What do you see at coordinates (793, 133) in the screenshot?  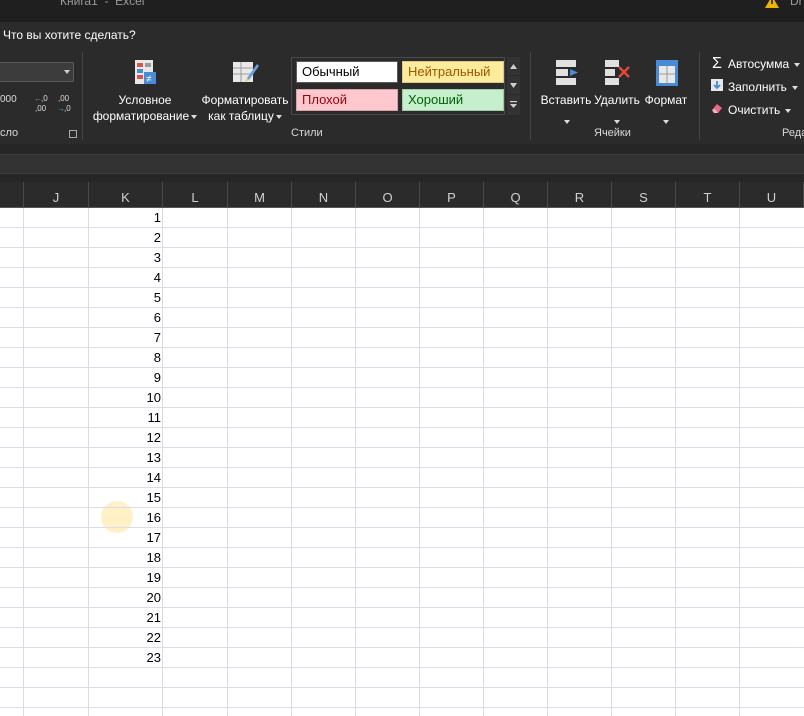 I see `editing-group-label: Реда` at bounding box center [793, 133].